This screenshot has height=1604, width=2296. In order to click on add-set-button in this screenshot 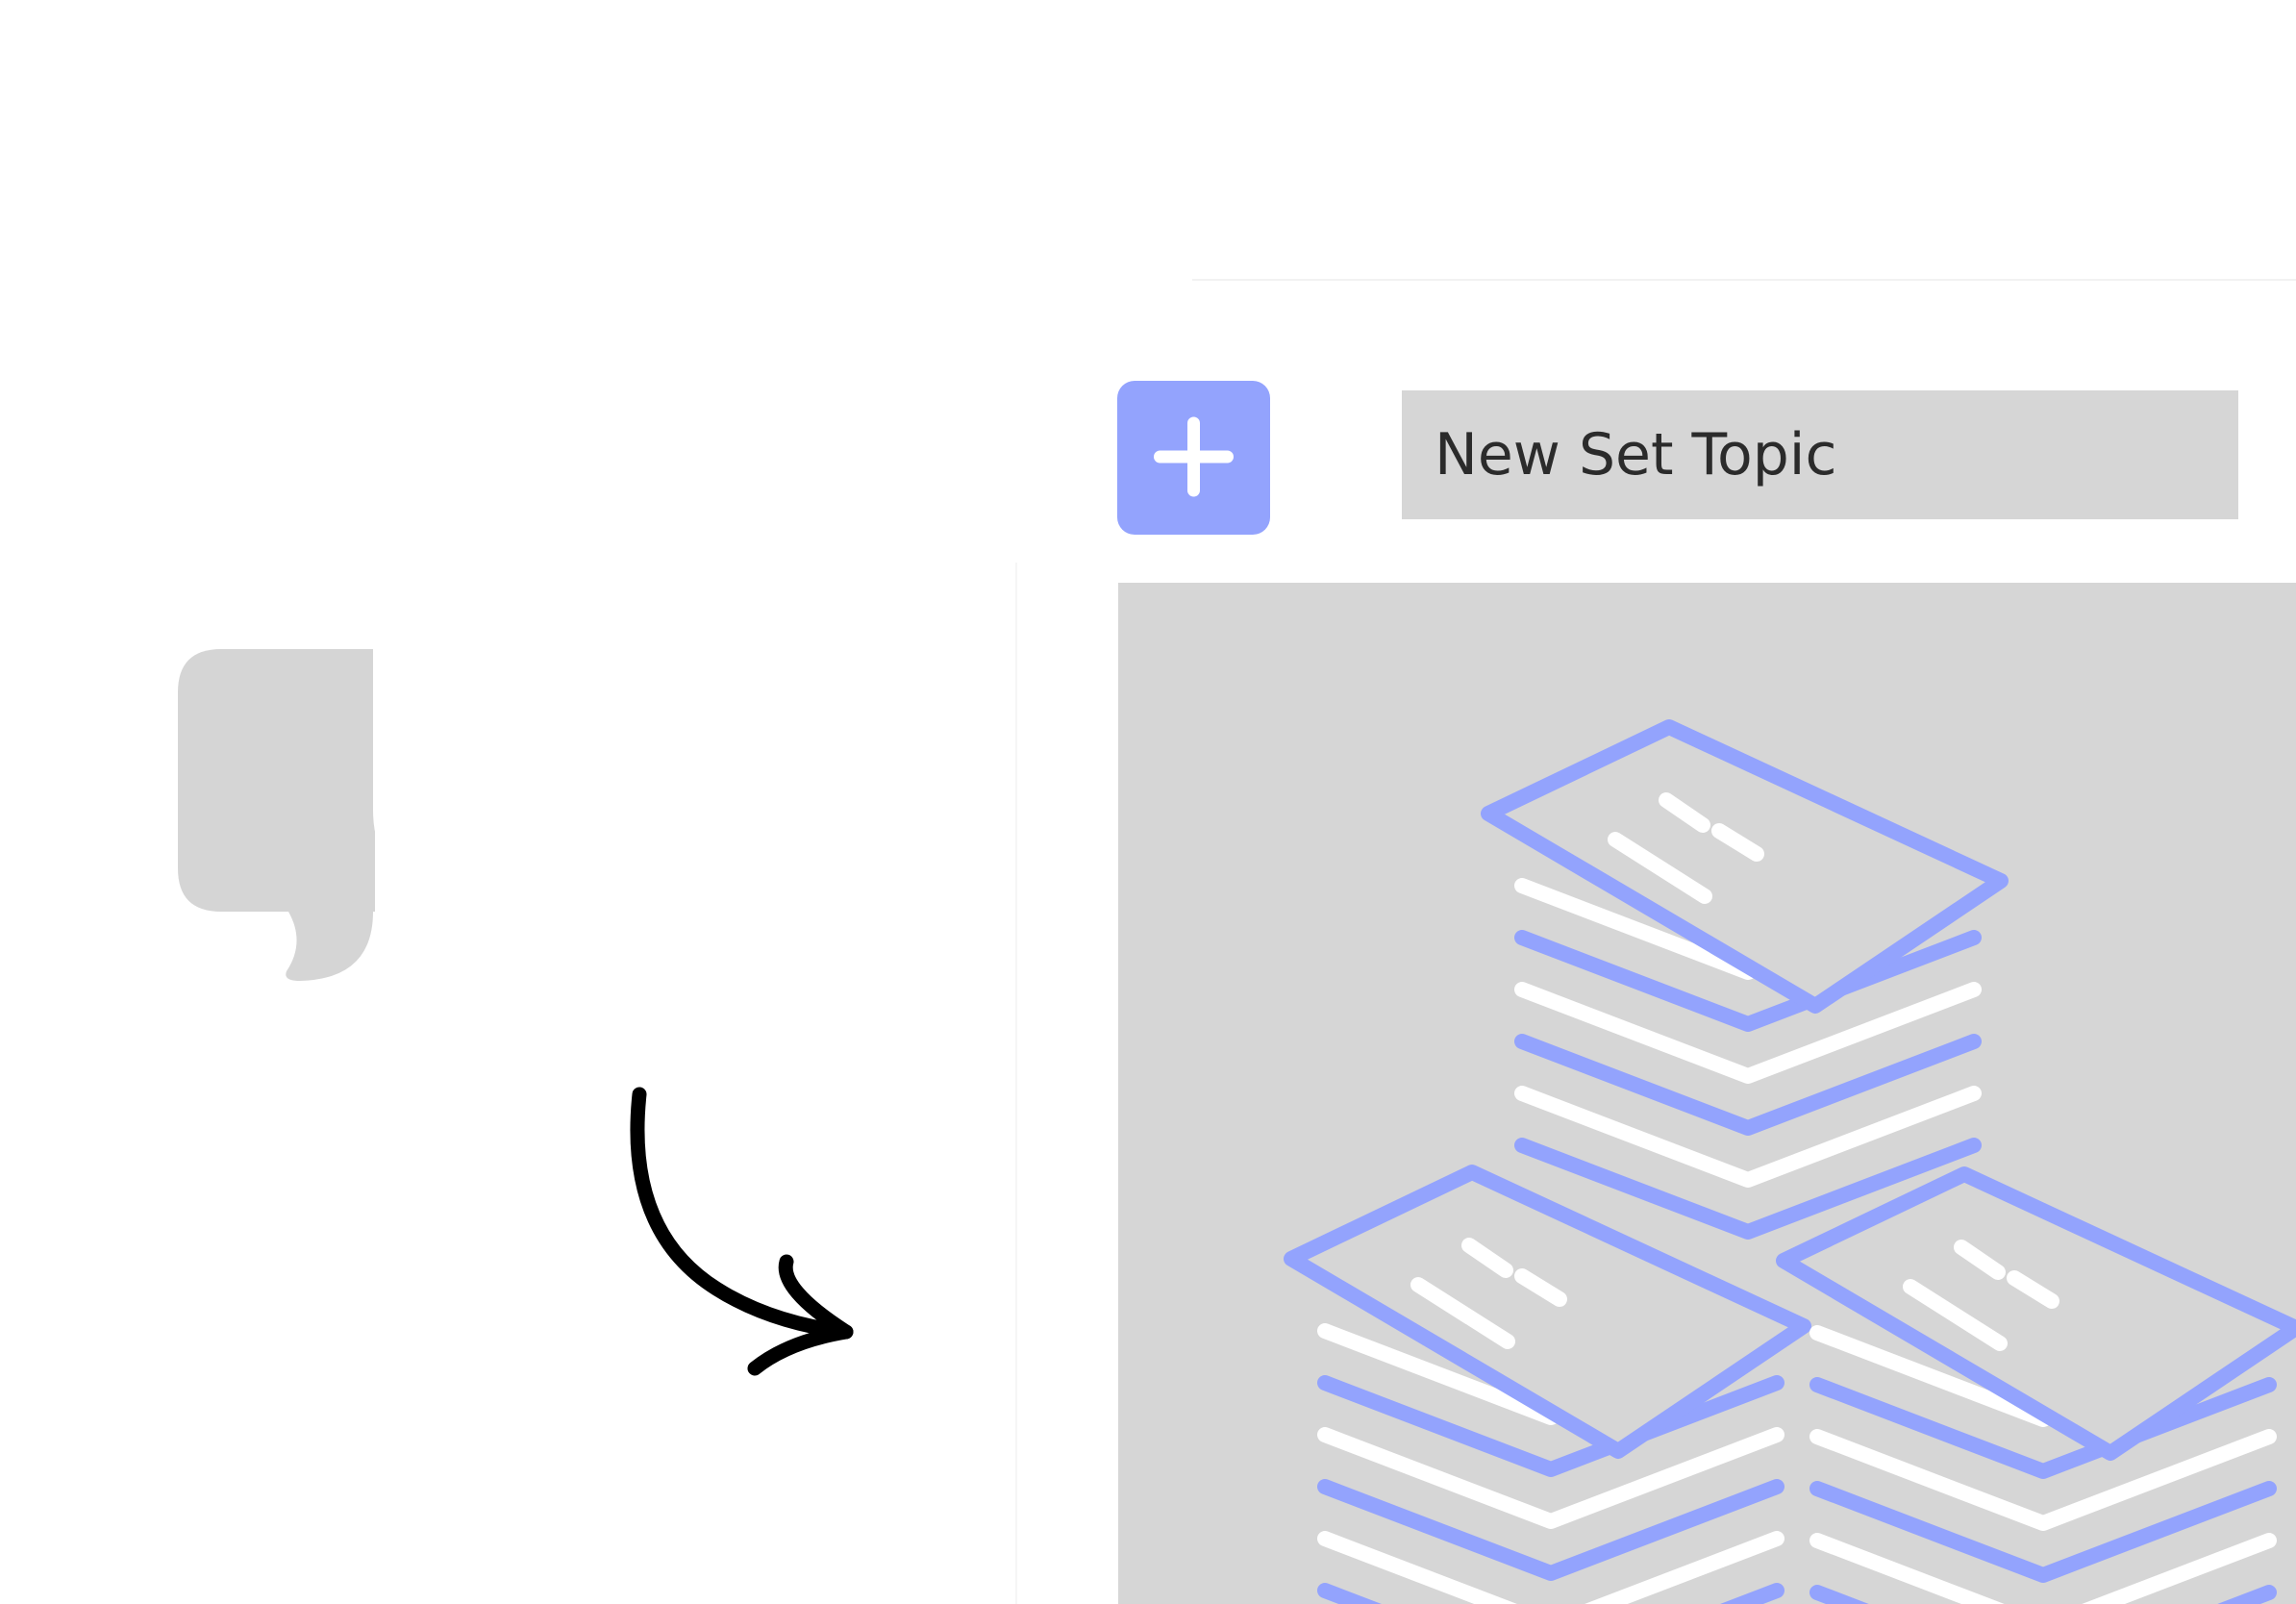, I will do `click(1193, 458)`.